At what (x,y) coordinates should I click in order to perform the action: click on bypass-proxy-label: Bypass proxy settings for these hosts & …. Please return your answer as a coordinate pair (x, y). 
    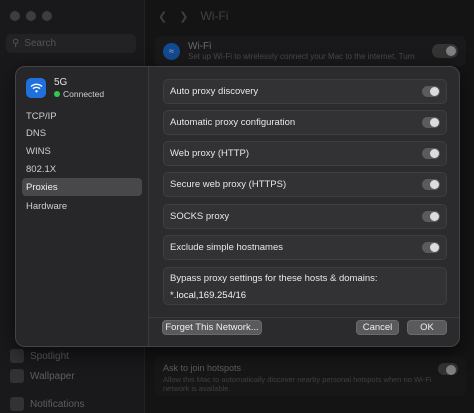
    Looking at the image, I should click on (274, 278).